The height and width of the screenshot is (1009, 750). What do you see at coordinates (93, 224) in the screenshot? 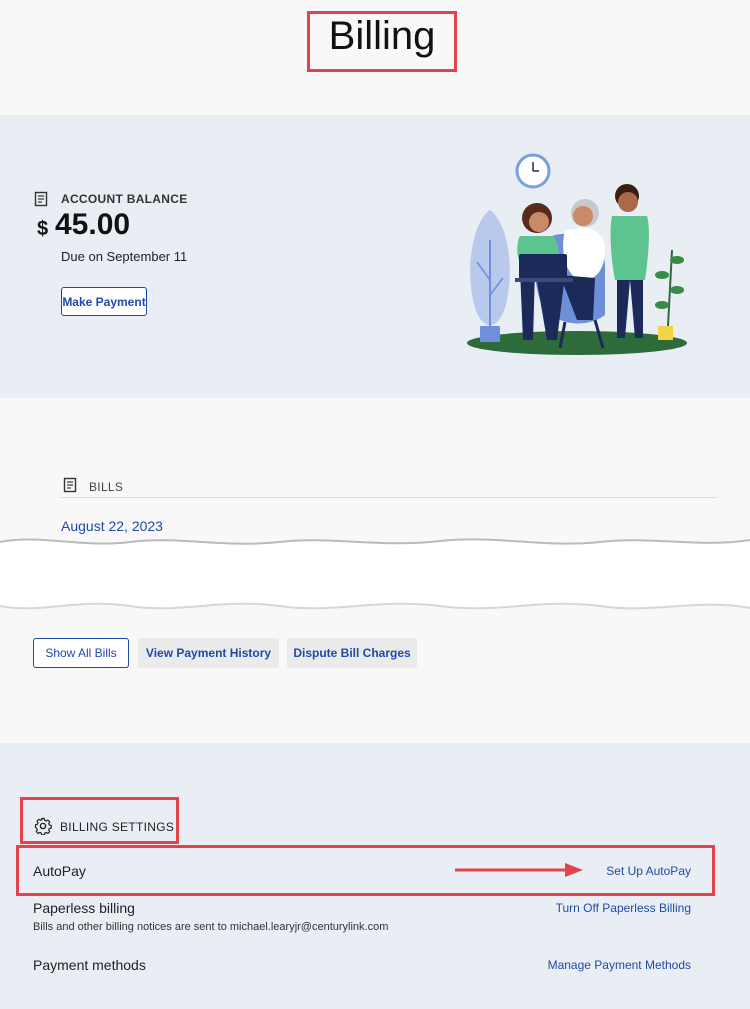
I see `balance-amount: 45.00` at bounding box center [93, 224].